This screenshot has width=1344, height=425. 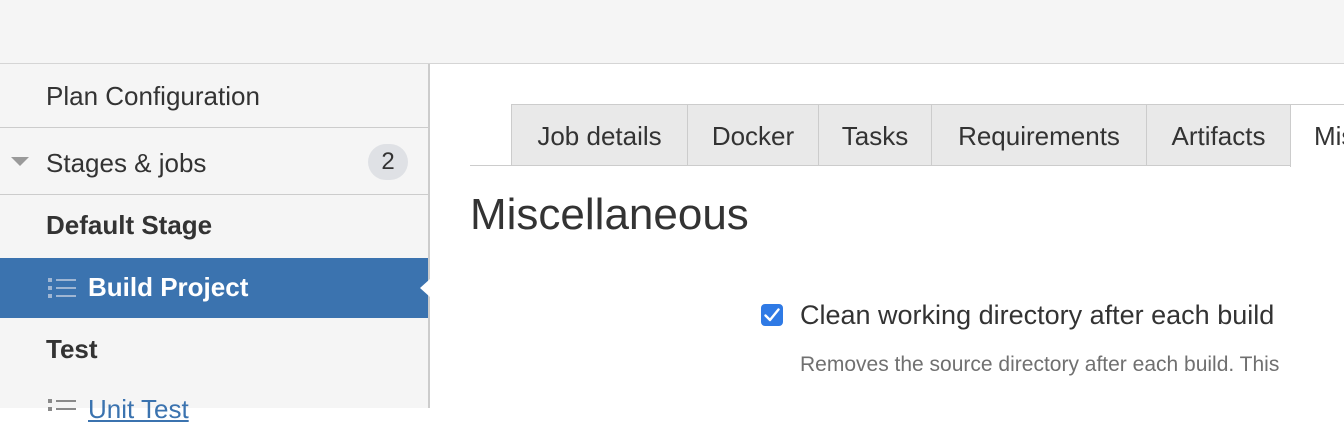 I want to click on caret-down-icon, so click(x=20, y=161).